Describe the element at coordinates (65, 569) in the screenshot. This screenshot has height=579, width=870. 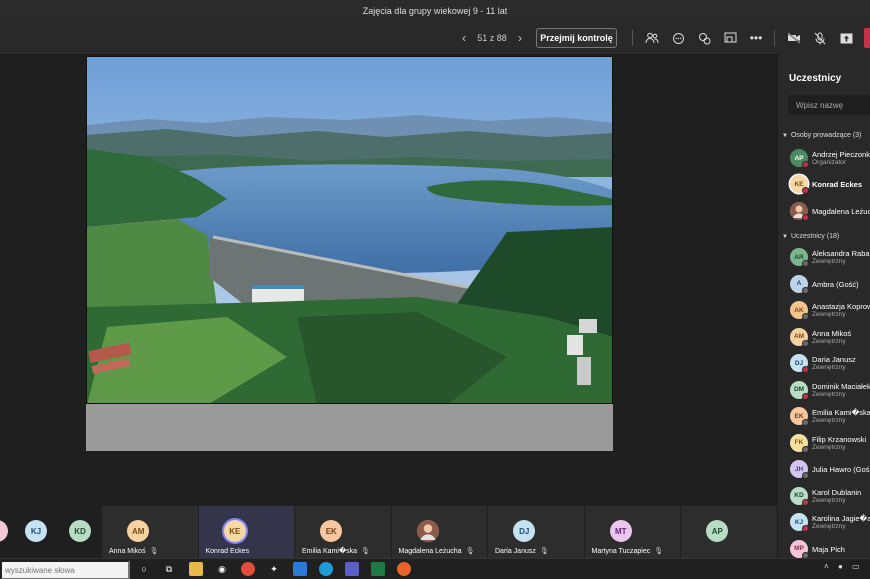
I see `taskbar-search-input` at that location.